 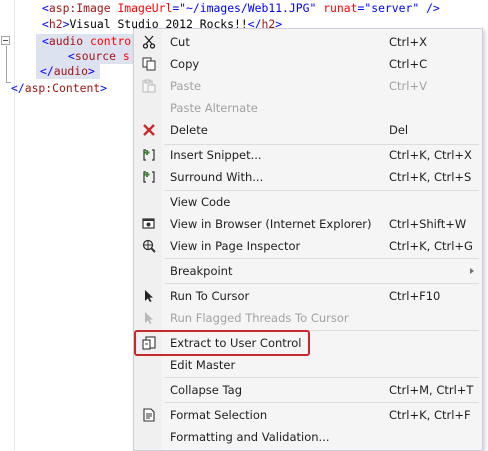 I want to click on editor-gutter, so click(x=14, y=225).